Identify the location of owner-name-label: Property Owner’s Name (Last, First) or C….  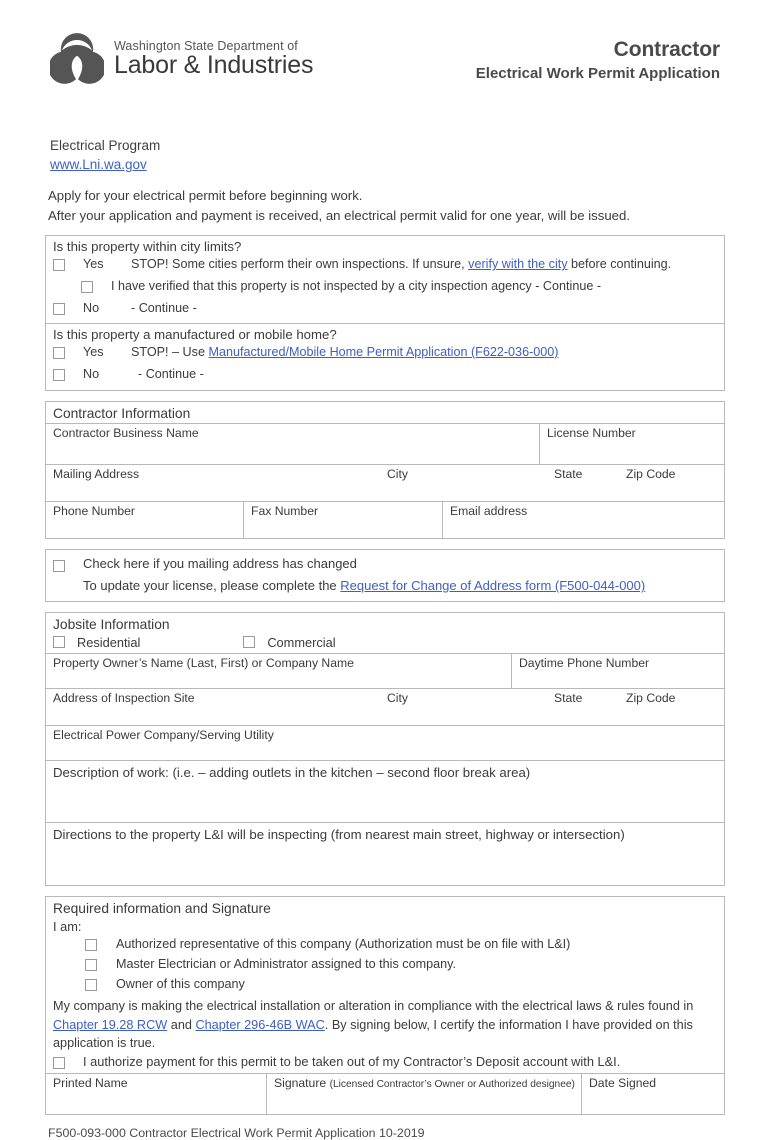
(203, 662).